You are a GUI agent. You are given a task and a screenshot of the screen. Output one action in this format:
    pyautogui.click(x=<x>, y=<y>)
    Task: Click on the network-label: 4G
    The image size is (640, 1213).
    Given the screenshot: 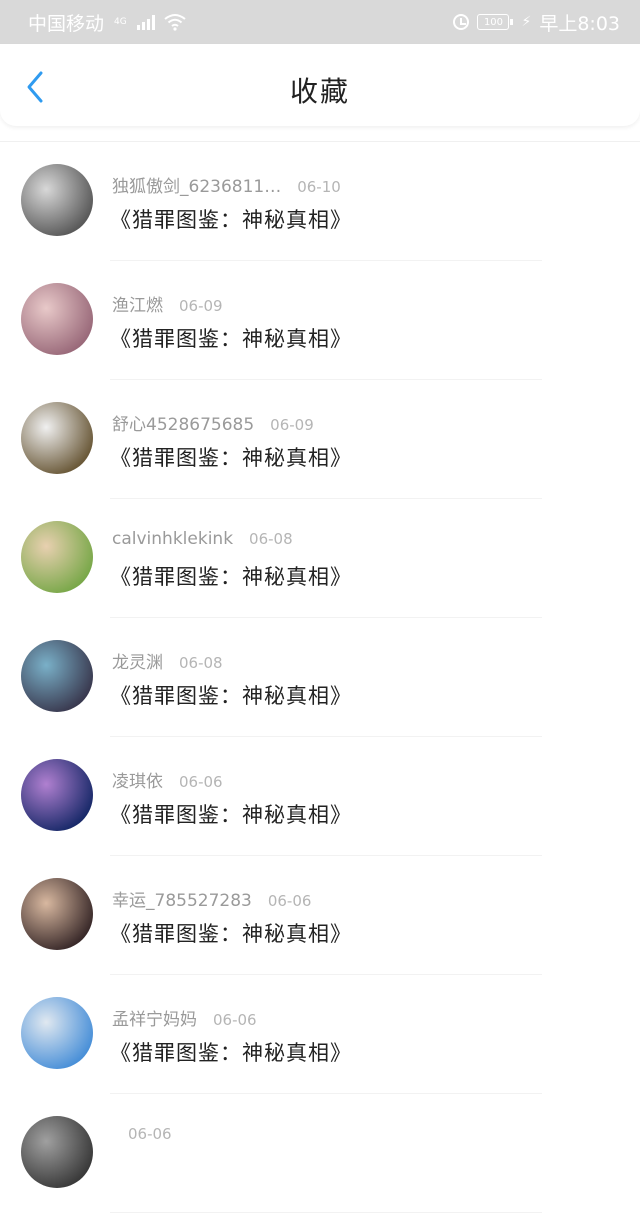 What is the action you would take?
    pyautogui.click(x=120, y=22)
    